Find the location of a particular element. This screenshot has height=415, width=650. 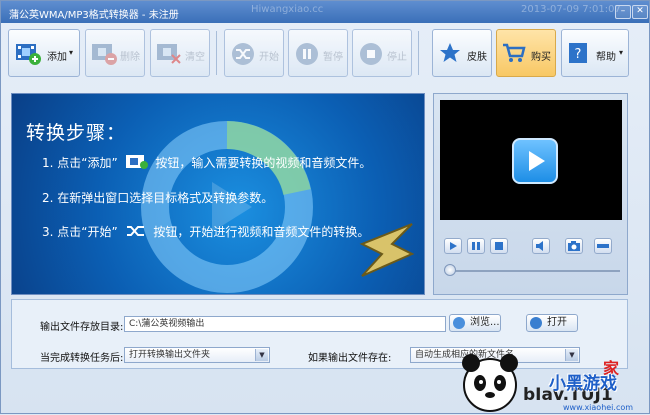

skin-button: 皮肤 is located at coordinates (462, 53).